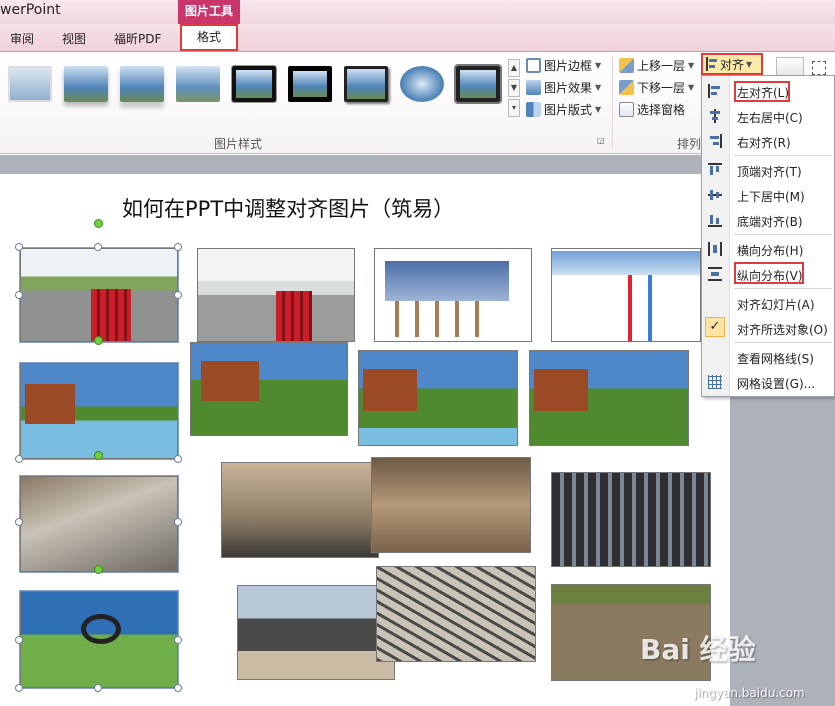 This screenshot has width=835, height=706. I want to click on tab-view: 视图, so click(74, 38).